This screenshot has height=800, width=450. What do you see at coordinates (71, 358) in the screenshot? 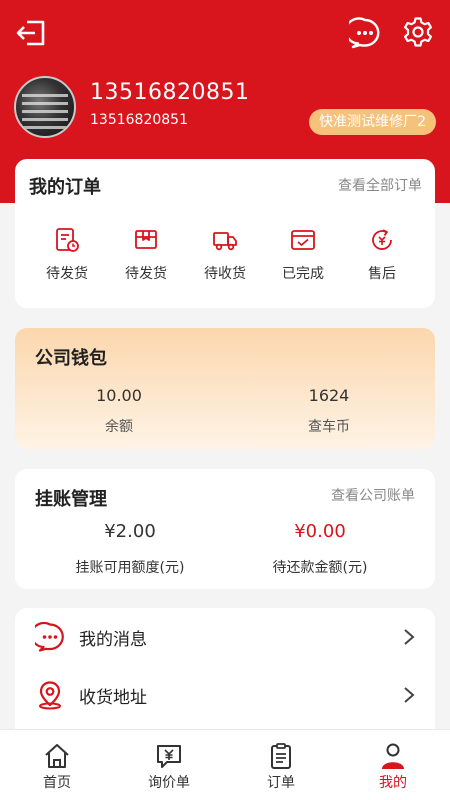
I see `wallet-title: 公司钱包` at bounding box center [71, 358].